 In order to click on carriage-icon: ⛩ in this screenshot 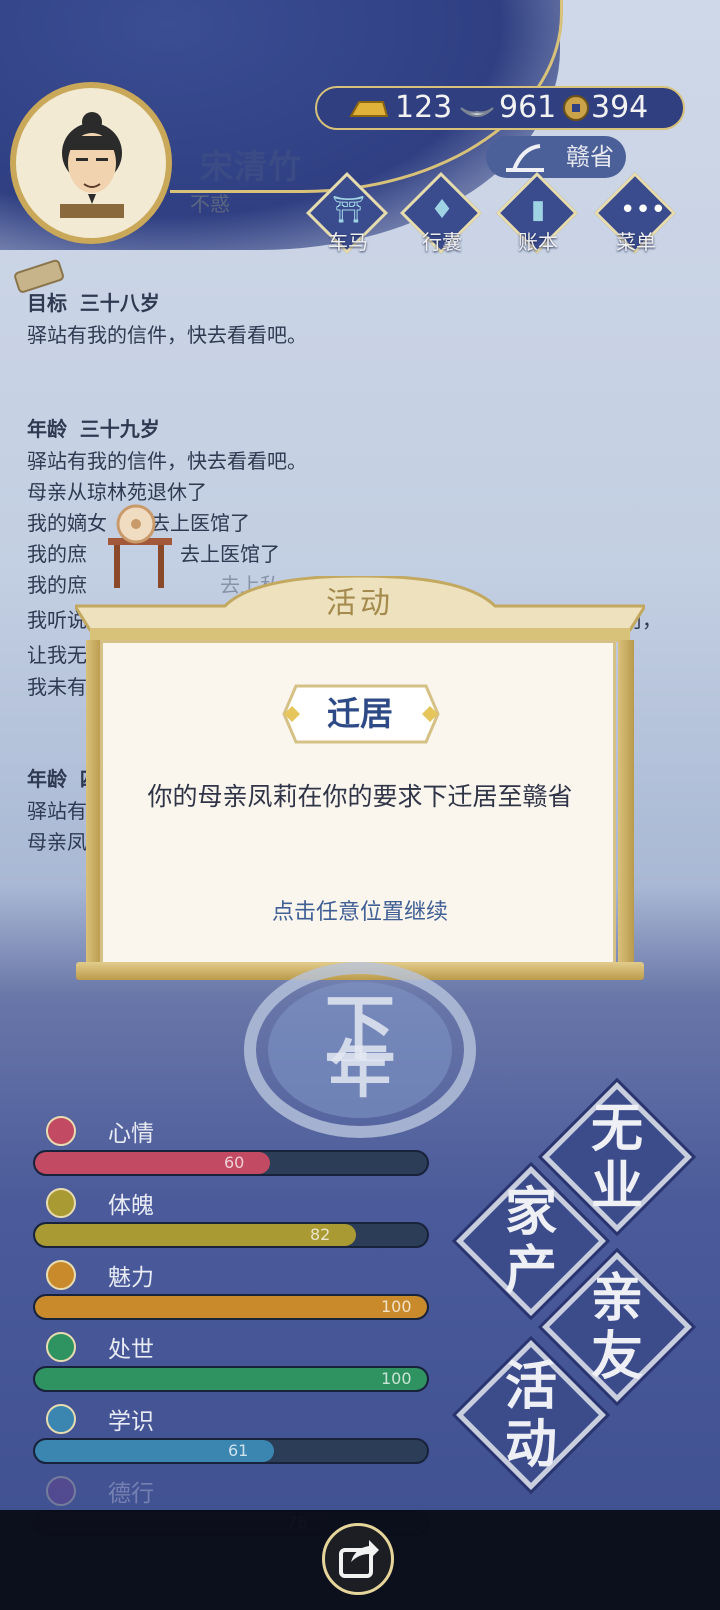, I will do `click(349, 210)`.